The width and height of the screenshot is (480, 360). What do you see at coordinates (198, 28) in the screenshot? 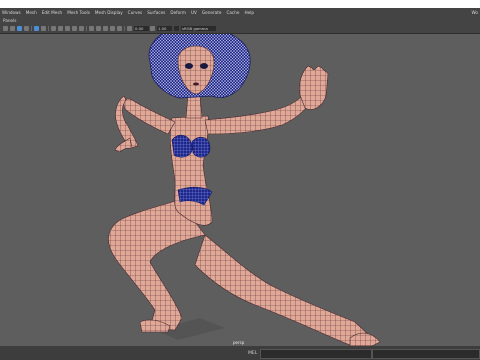
I see `colorspace-dropdown: sRGB gamma` at bounding box center [198, 28].